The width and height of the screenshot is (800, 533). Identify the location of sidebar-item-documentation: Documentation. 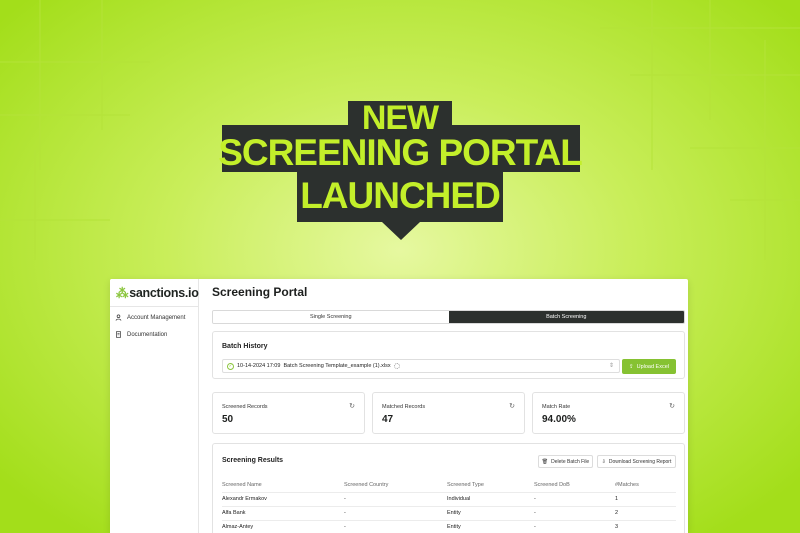
(141, 334).